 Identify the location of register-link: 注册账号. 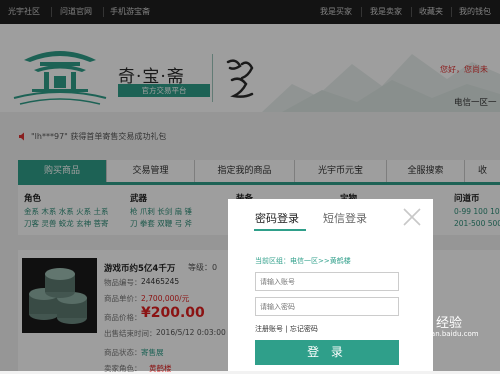
(269, 329).